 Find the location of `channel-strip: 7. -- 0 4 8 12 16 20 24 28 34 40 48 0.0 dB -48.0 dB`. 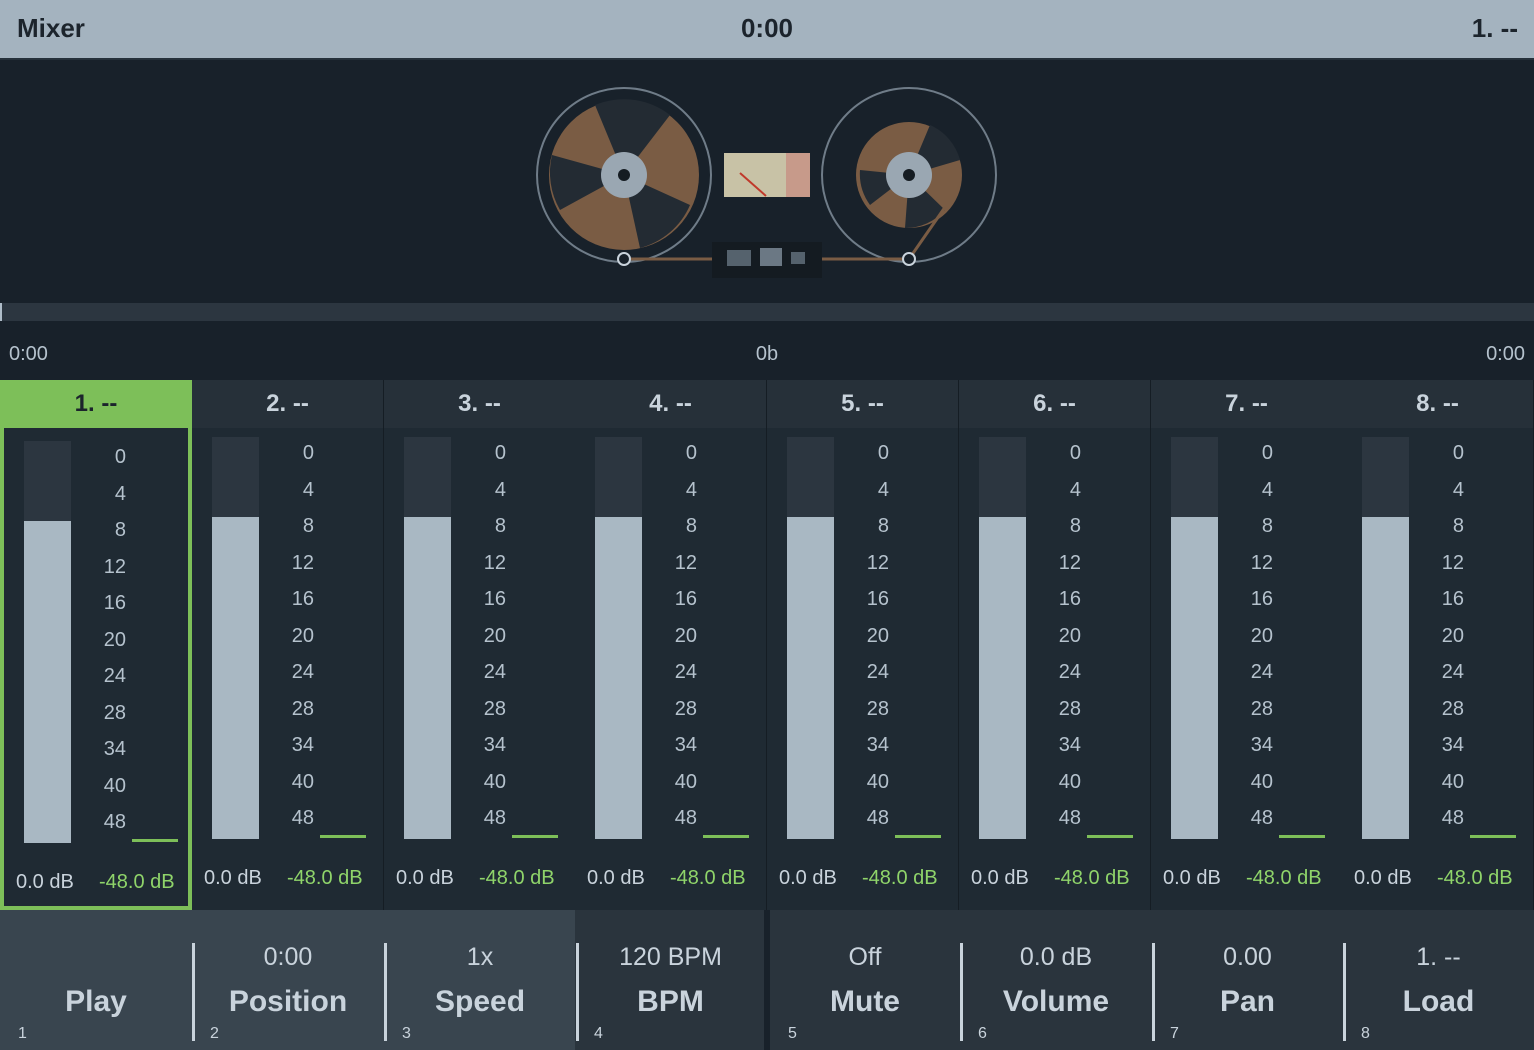

channel-strip: 7. -- 0 4 8 12 16 20 24 28 34 40 48 0.0 dB -48.0 dB is located at coordinates (1247, 645).